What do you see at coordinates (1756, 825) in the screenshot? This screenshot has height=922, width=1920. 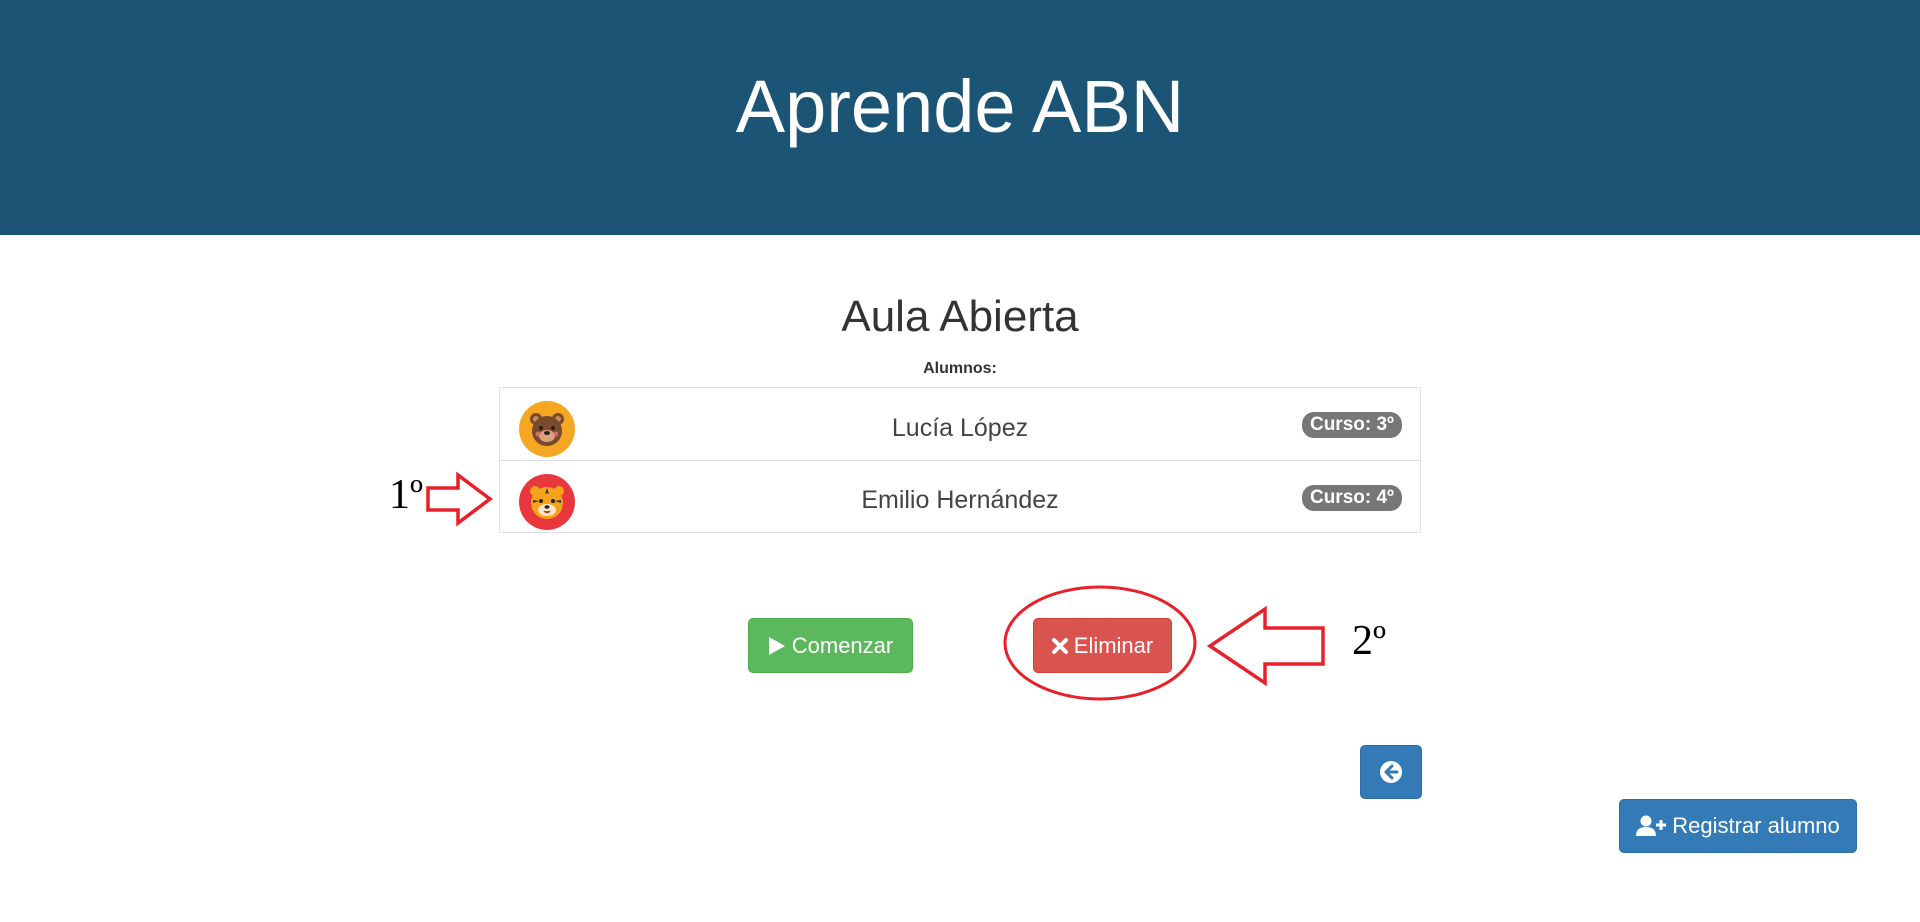 I see `register-student-label: Registrar alumno` at bounding box center [1756, 825].